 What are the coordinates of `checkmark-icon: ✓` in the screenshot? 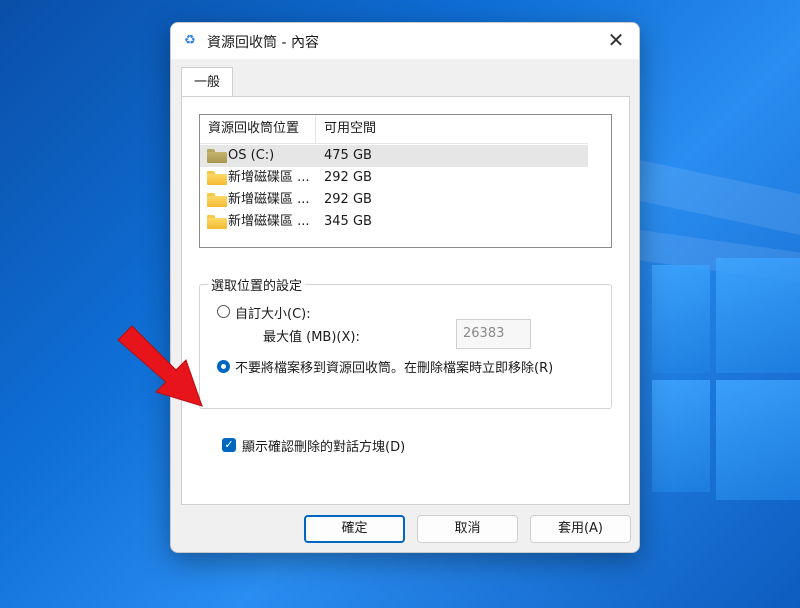 It's located at (229, 444).